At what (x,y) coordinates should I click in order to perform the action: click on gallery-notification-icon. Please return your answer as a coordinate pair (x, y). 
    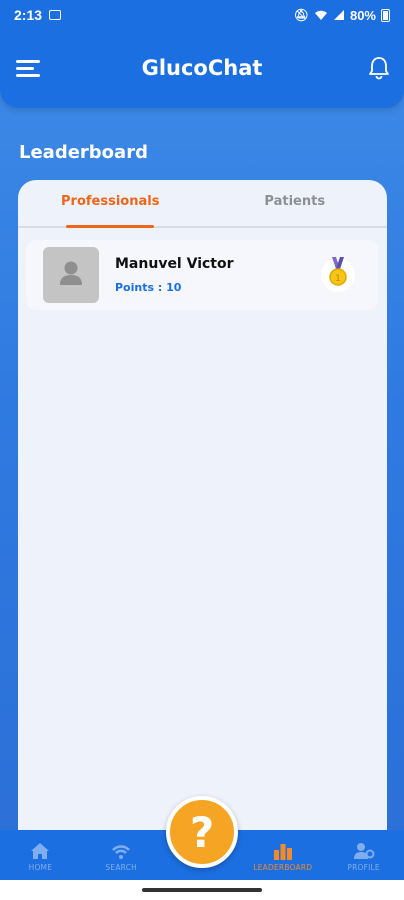
    Looking at the image, I should click on (55, 15).